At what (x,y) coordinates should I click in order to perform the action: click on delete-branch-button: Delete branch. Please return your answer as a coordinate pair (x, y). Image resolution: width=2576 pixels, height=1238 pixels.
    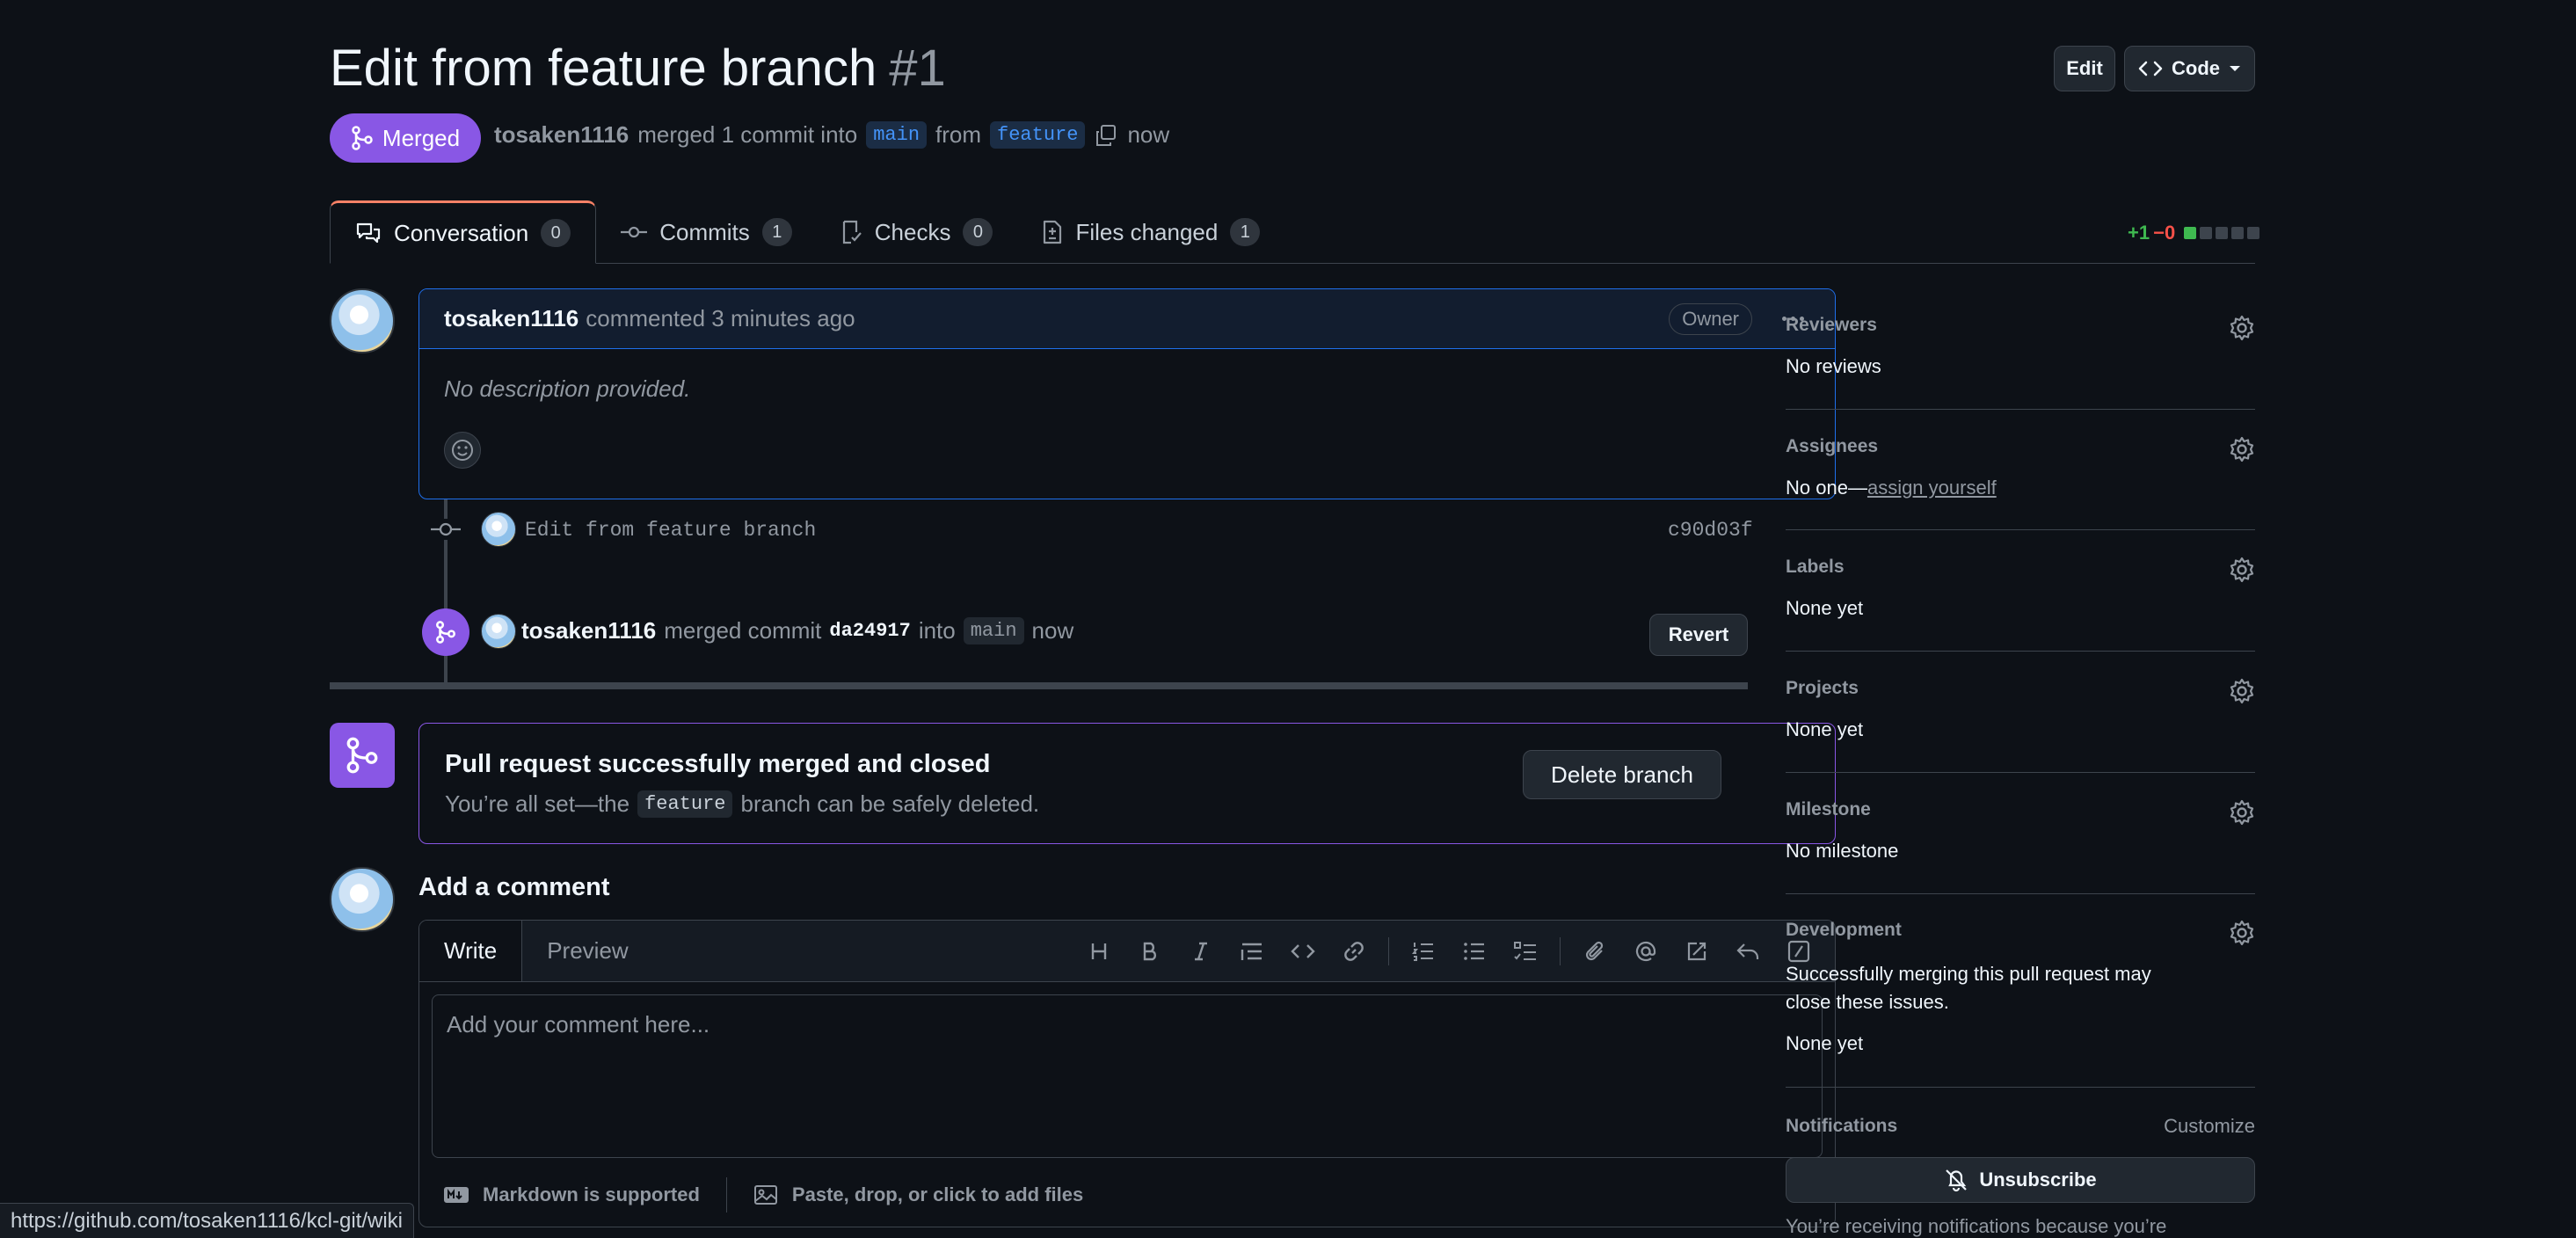
    Looking at the image, I should click on (1622, 775).